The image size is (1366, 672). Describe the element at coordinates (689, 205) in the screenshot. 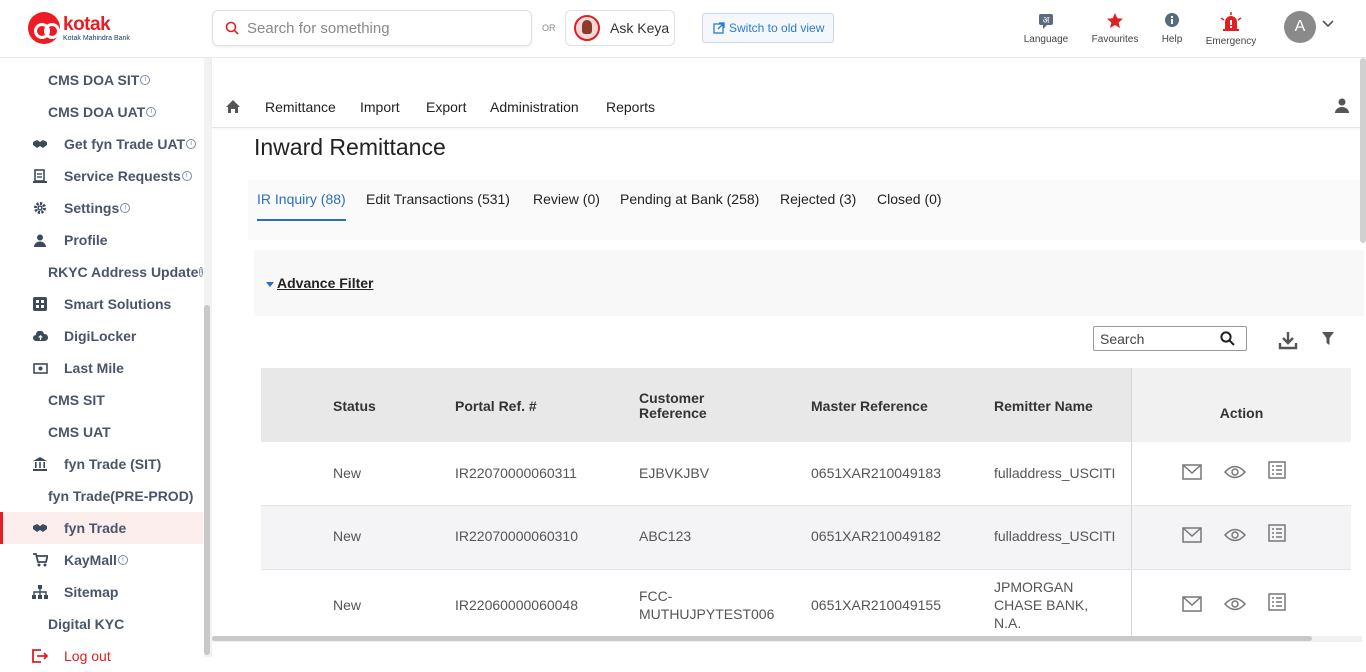

I see `tab-pending-at-bank: Pending at Bank (258)` at that location.